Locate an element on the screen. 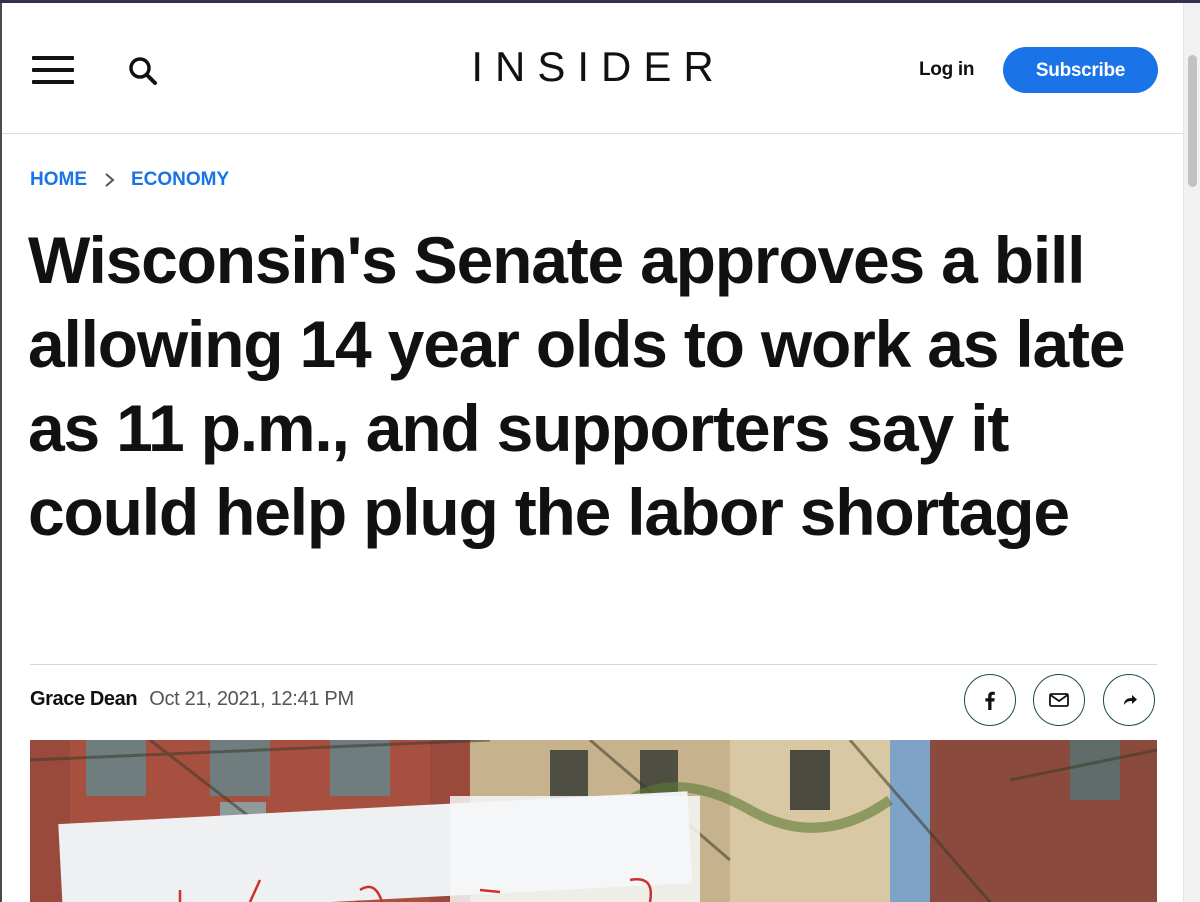  share-icon is located at coordinates (1130, 700).